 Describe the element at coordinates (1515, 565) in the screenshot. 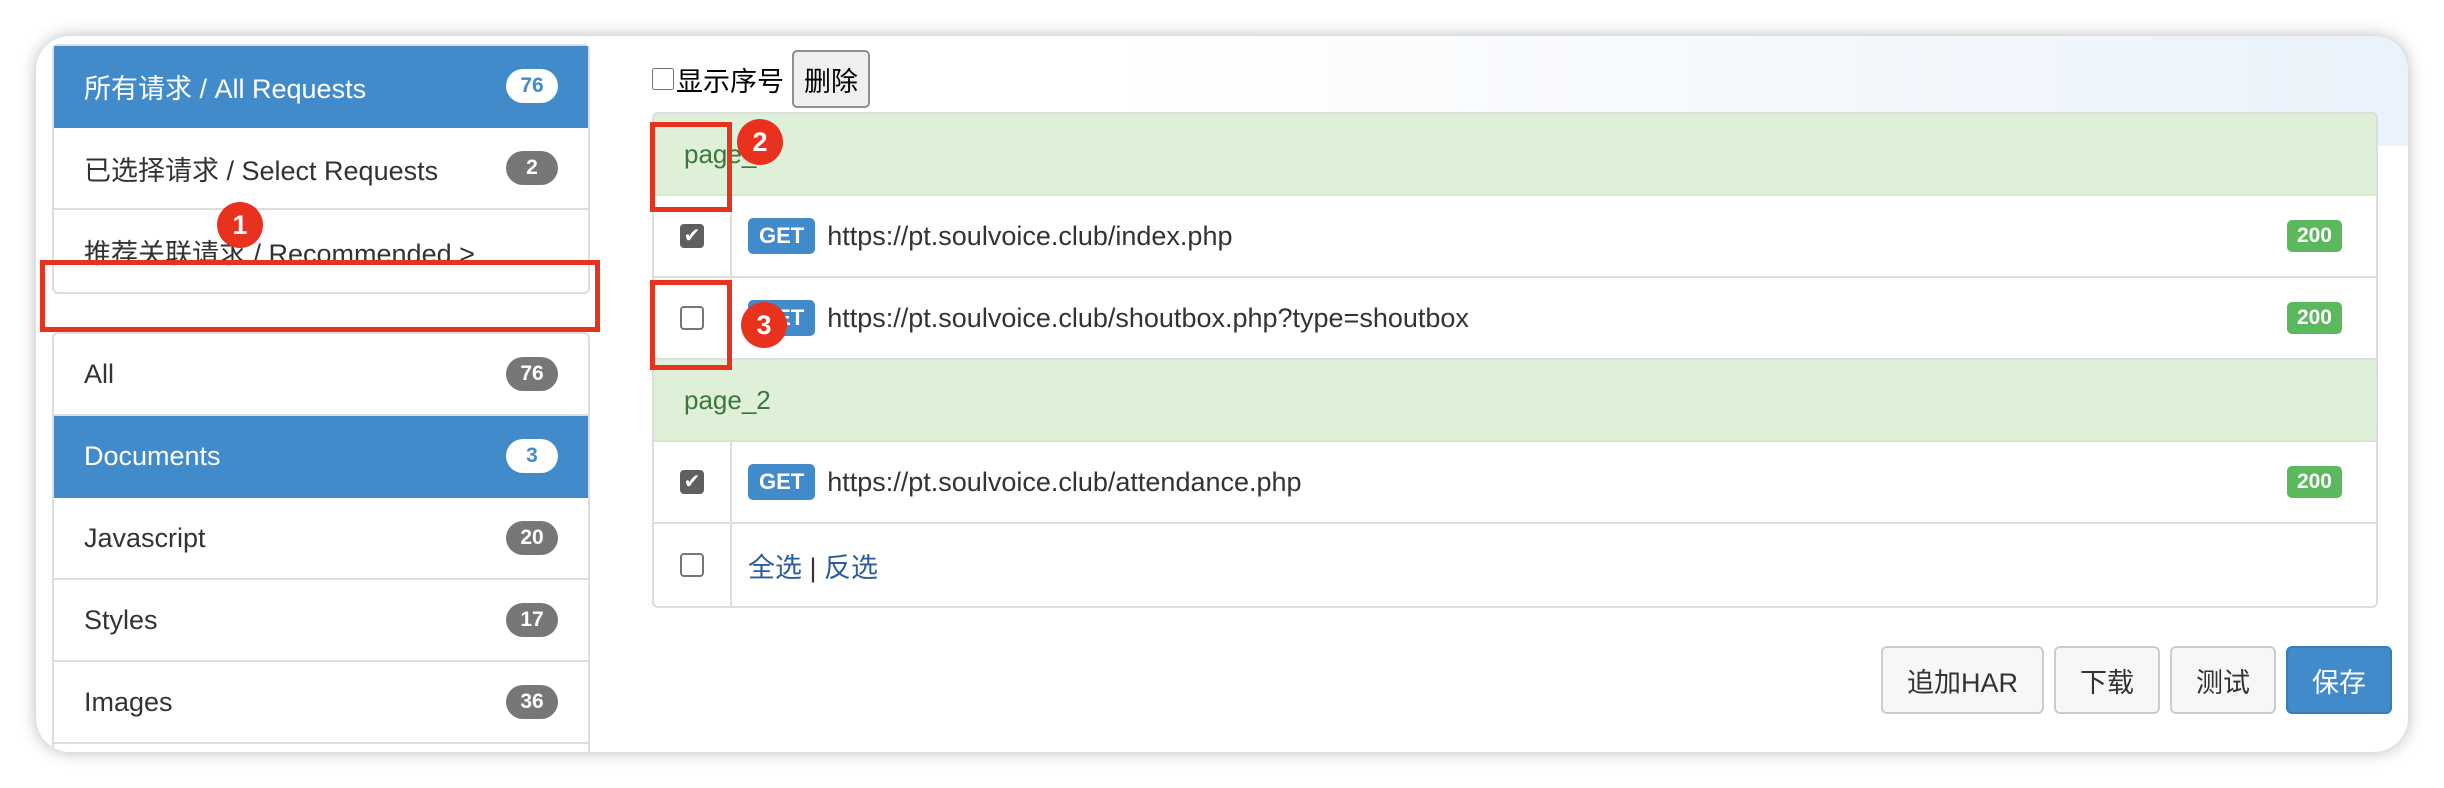

I see `select-all-row: 全选 | 反选` at that location.